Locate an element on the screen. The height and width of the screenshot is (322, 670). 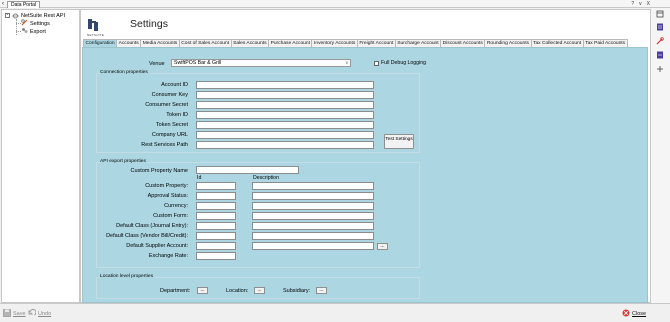
venue-value: SwiftPOS Bar & Grill is located at coordinates (198, 63).